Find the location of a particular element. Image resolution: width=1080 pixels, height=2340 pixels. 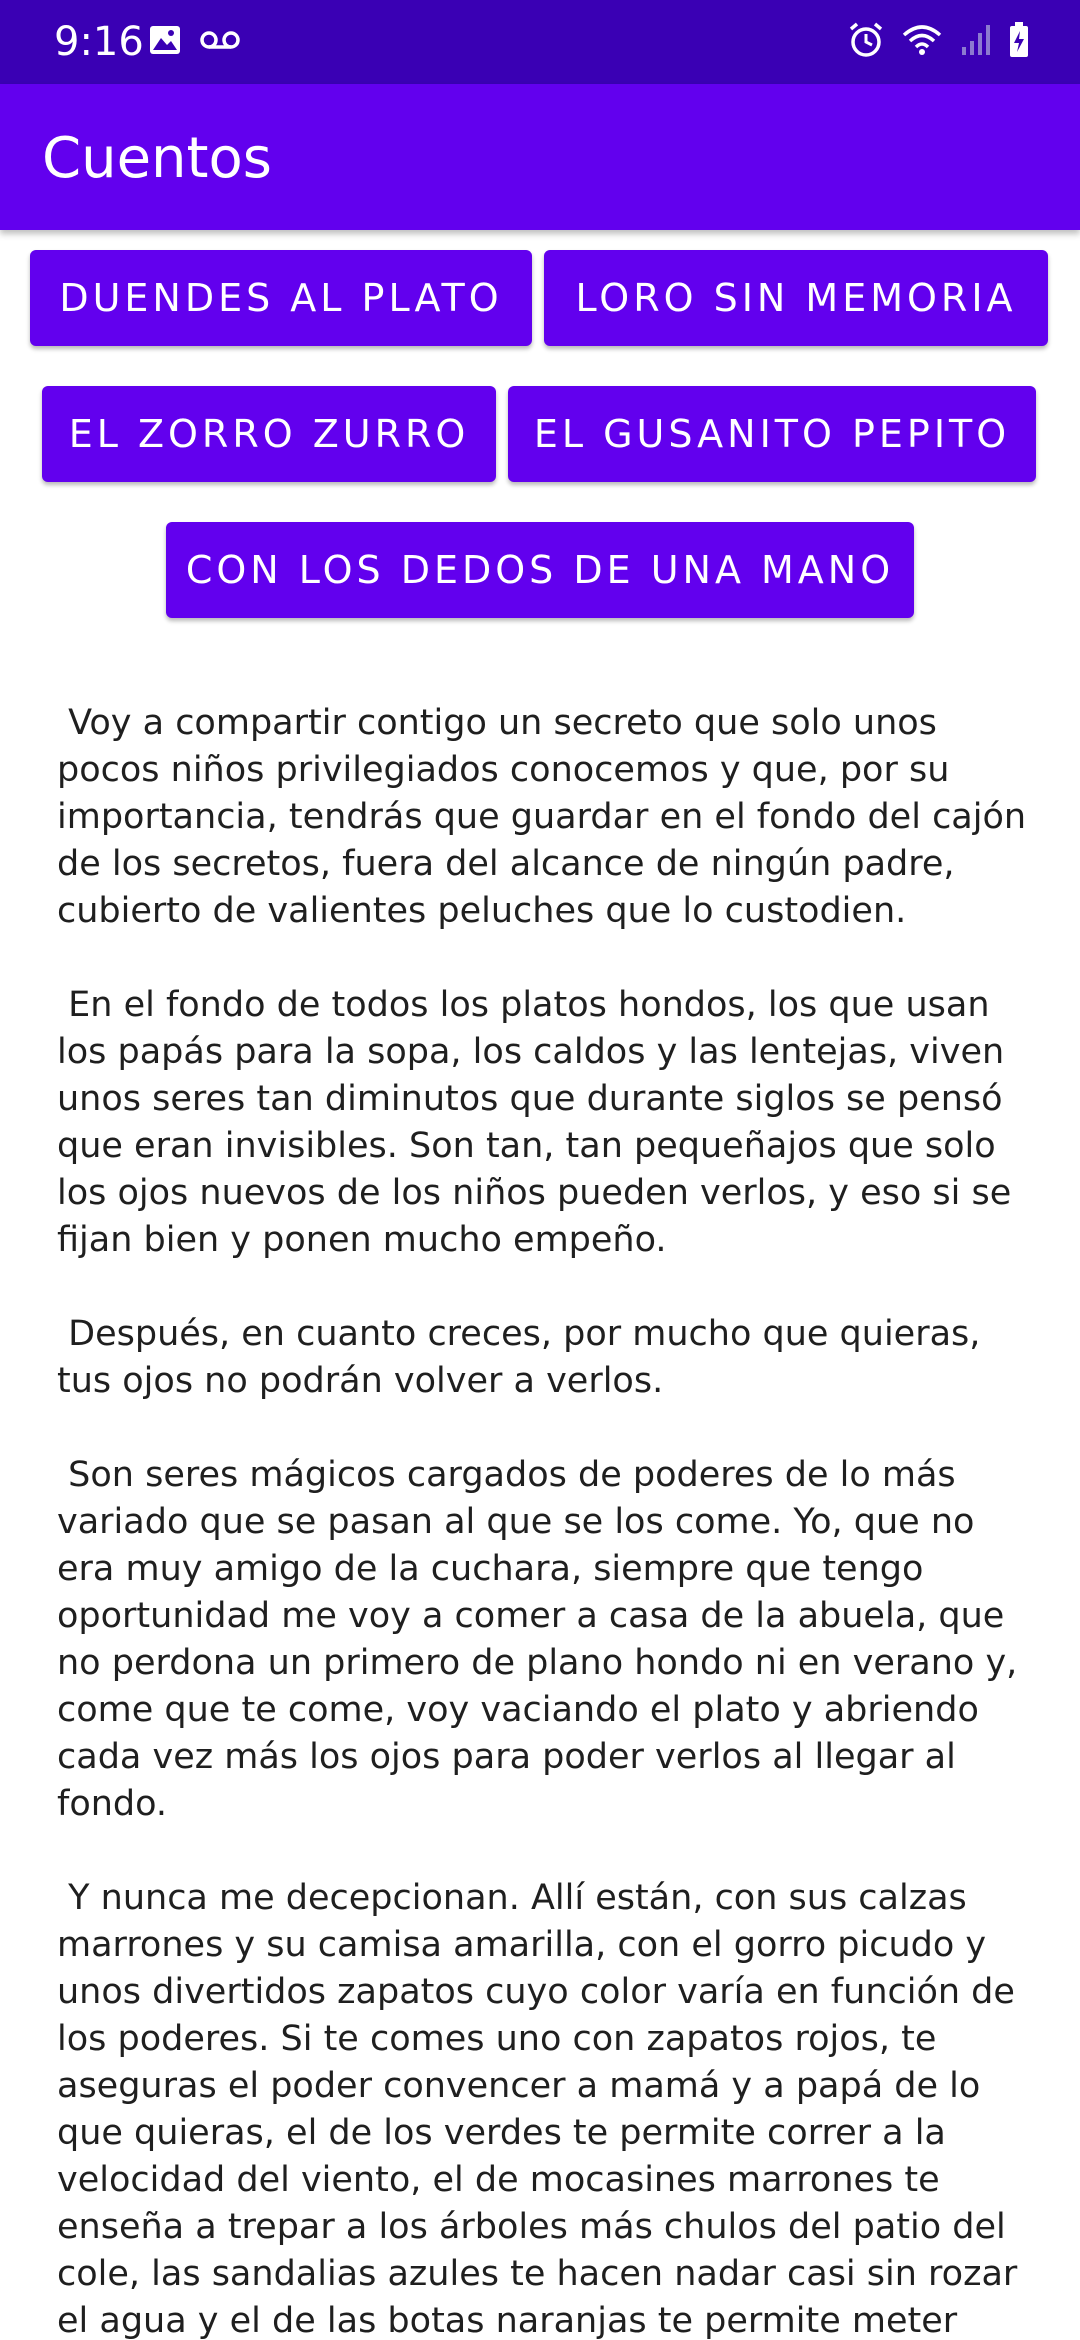

image-icon is located at coordinates (165, 42).